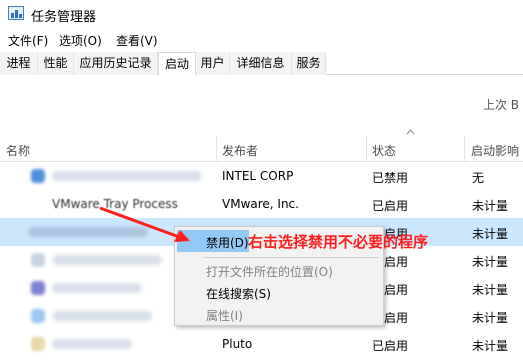 The height and width of the screenshot is (361, 523). I want to click on tab-details: 详细信息, so click(261, 63).